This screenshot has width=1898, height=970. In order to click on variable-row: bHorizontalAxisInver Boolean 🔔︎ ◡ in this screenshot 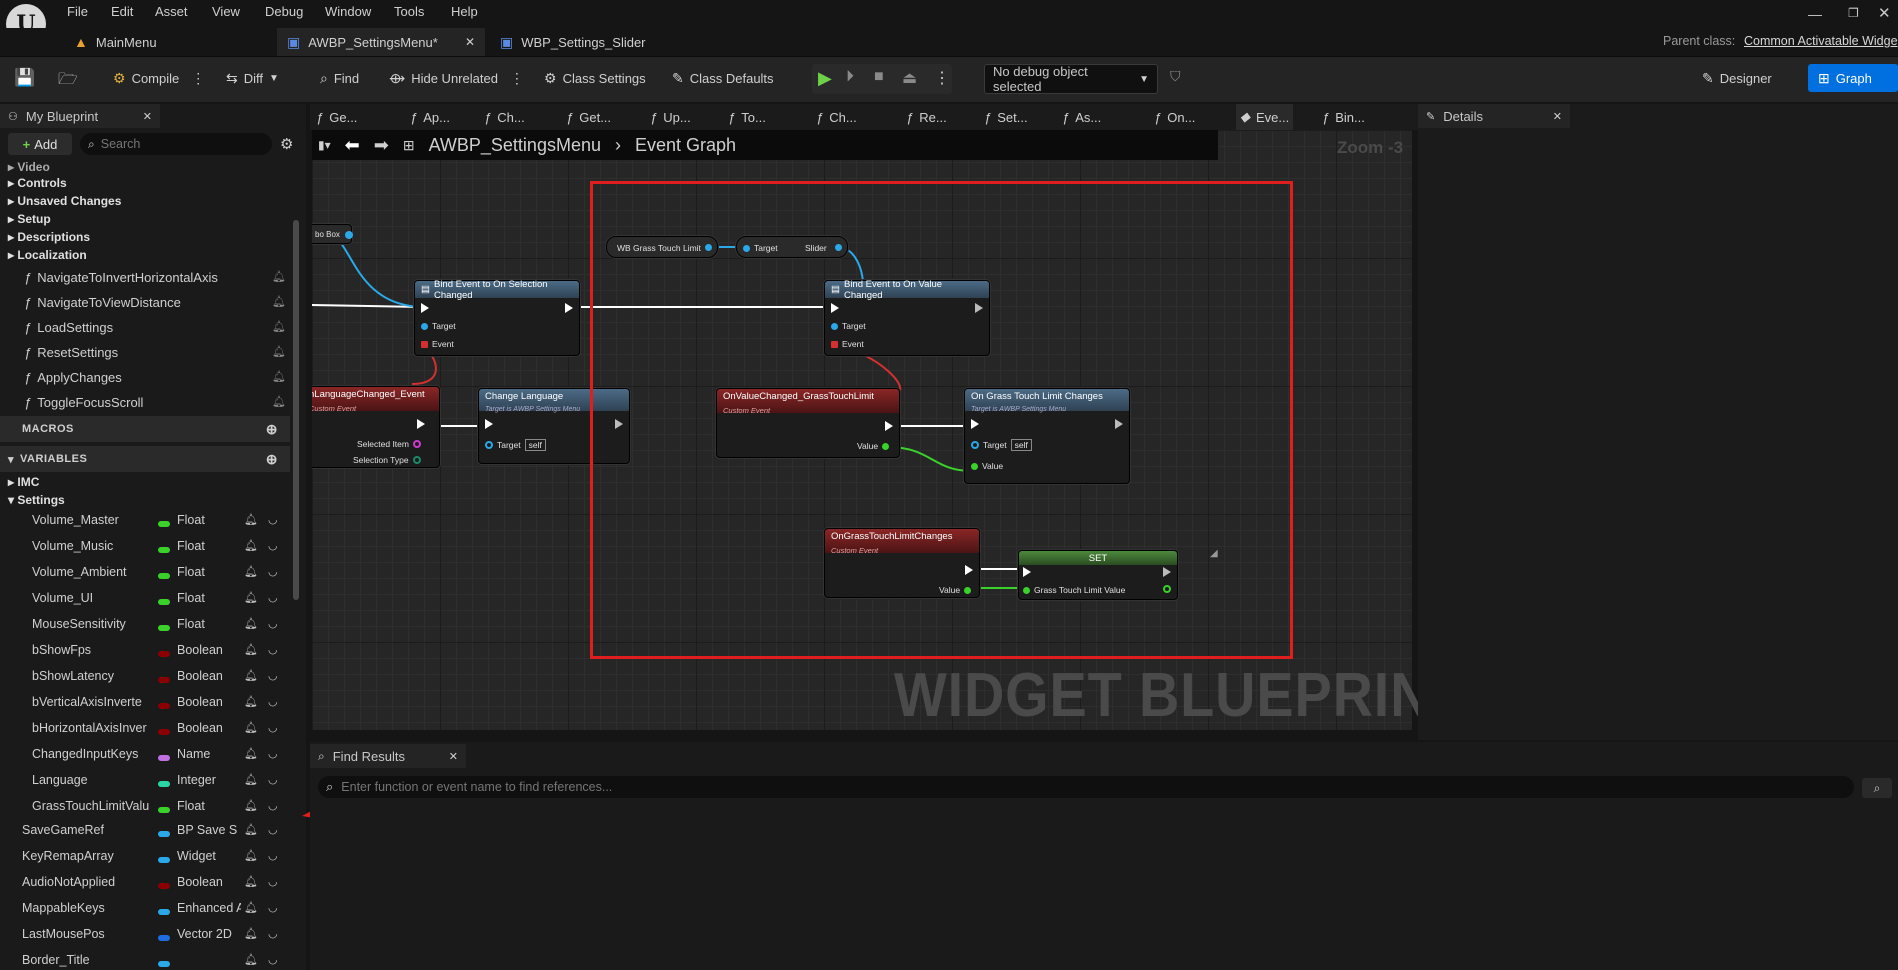, I will do `click(145, 733)`.